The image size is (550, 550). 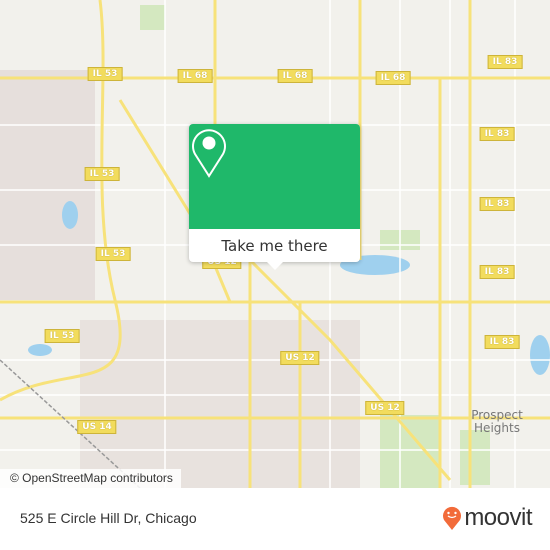 I want to click on attribution-link: © OpenStreetMap contributors, so click(x=90, y=478).